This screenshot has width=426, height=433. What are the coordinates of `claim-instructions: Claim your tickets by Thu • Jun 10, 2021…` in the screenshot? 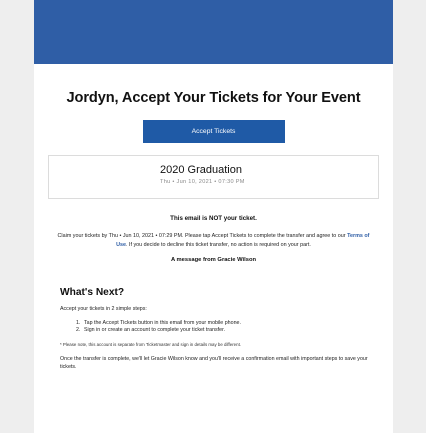 It's located at (213, 241).